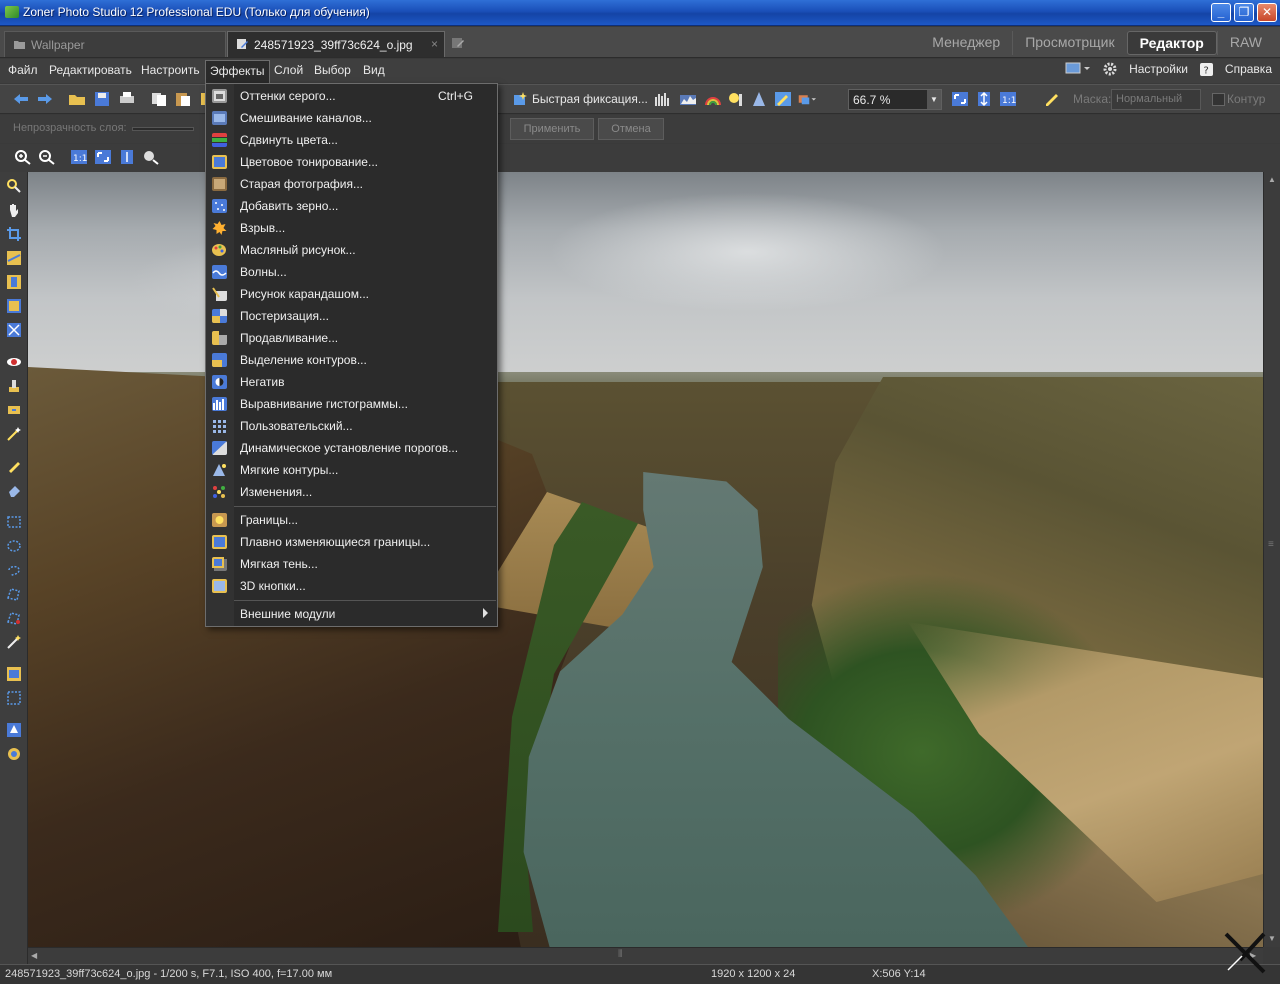 Image resolution: width=1280 pixels, height=984 pixels. I want to click on menu-adjust: Настроить, so click(170, 70).